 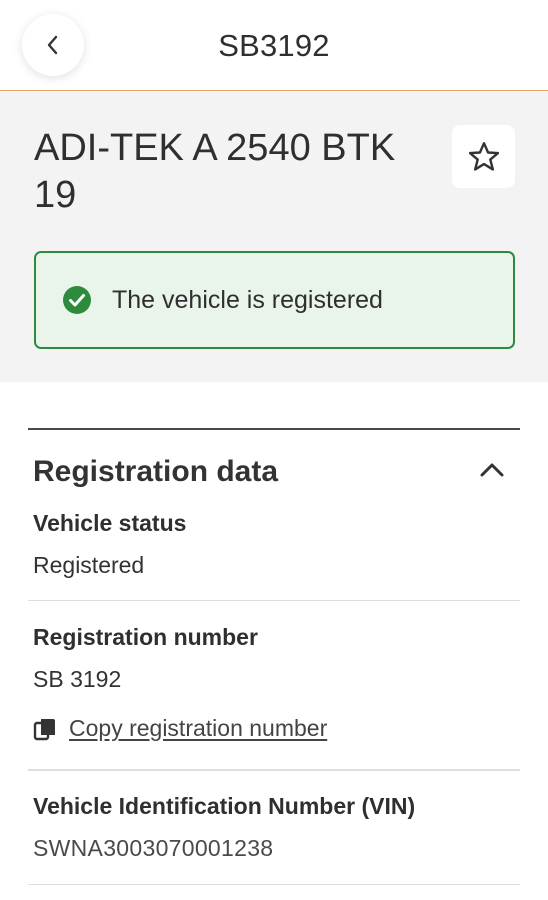 I want to click on copy-registration-number-link: Copy registration number, so click(x=276, y=728).